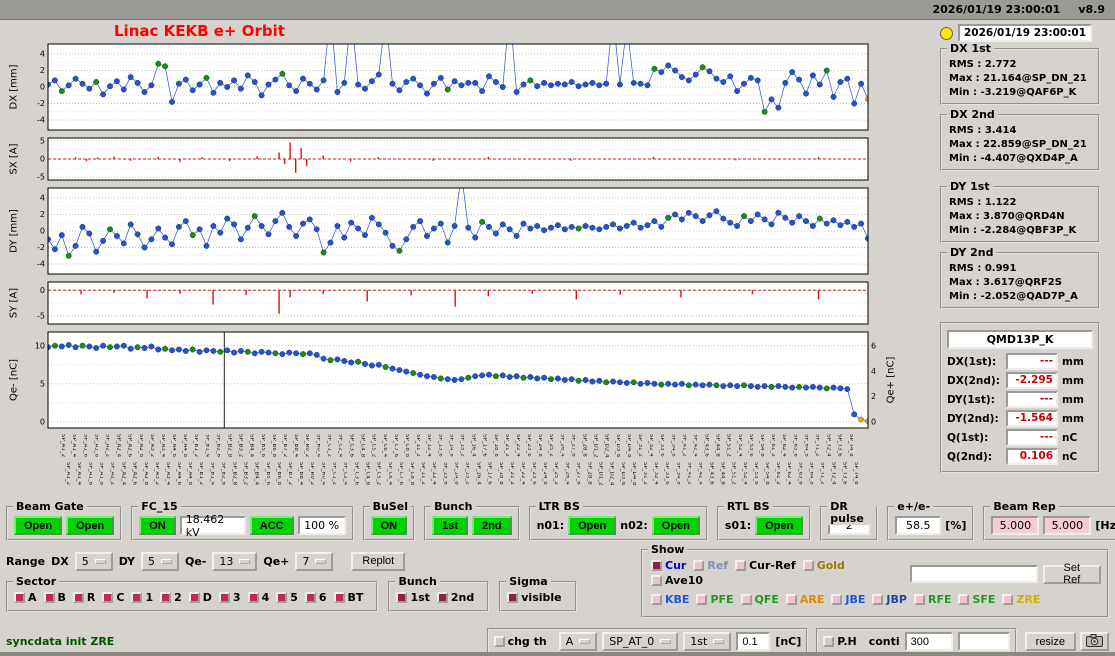  I want to click on ph-checkbox: P.H, so click(840, 641).